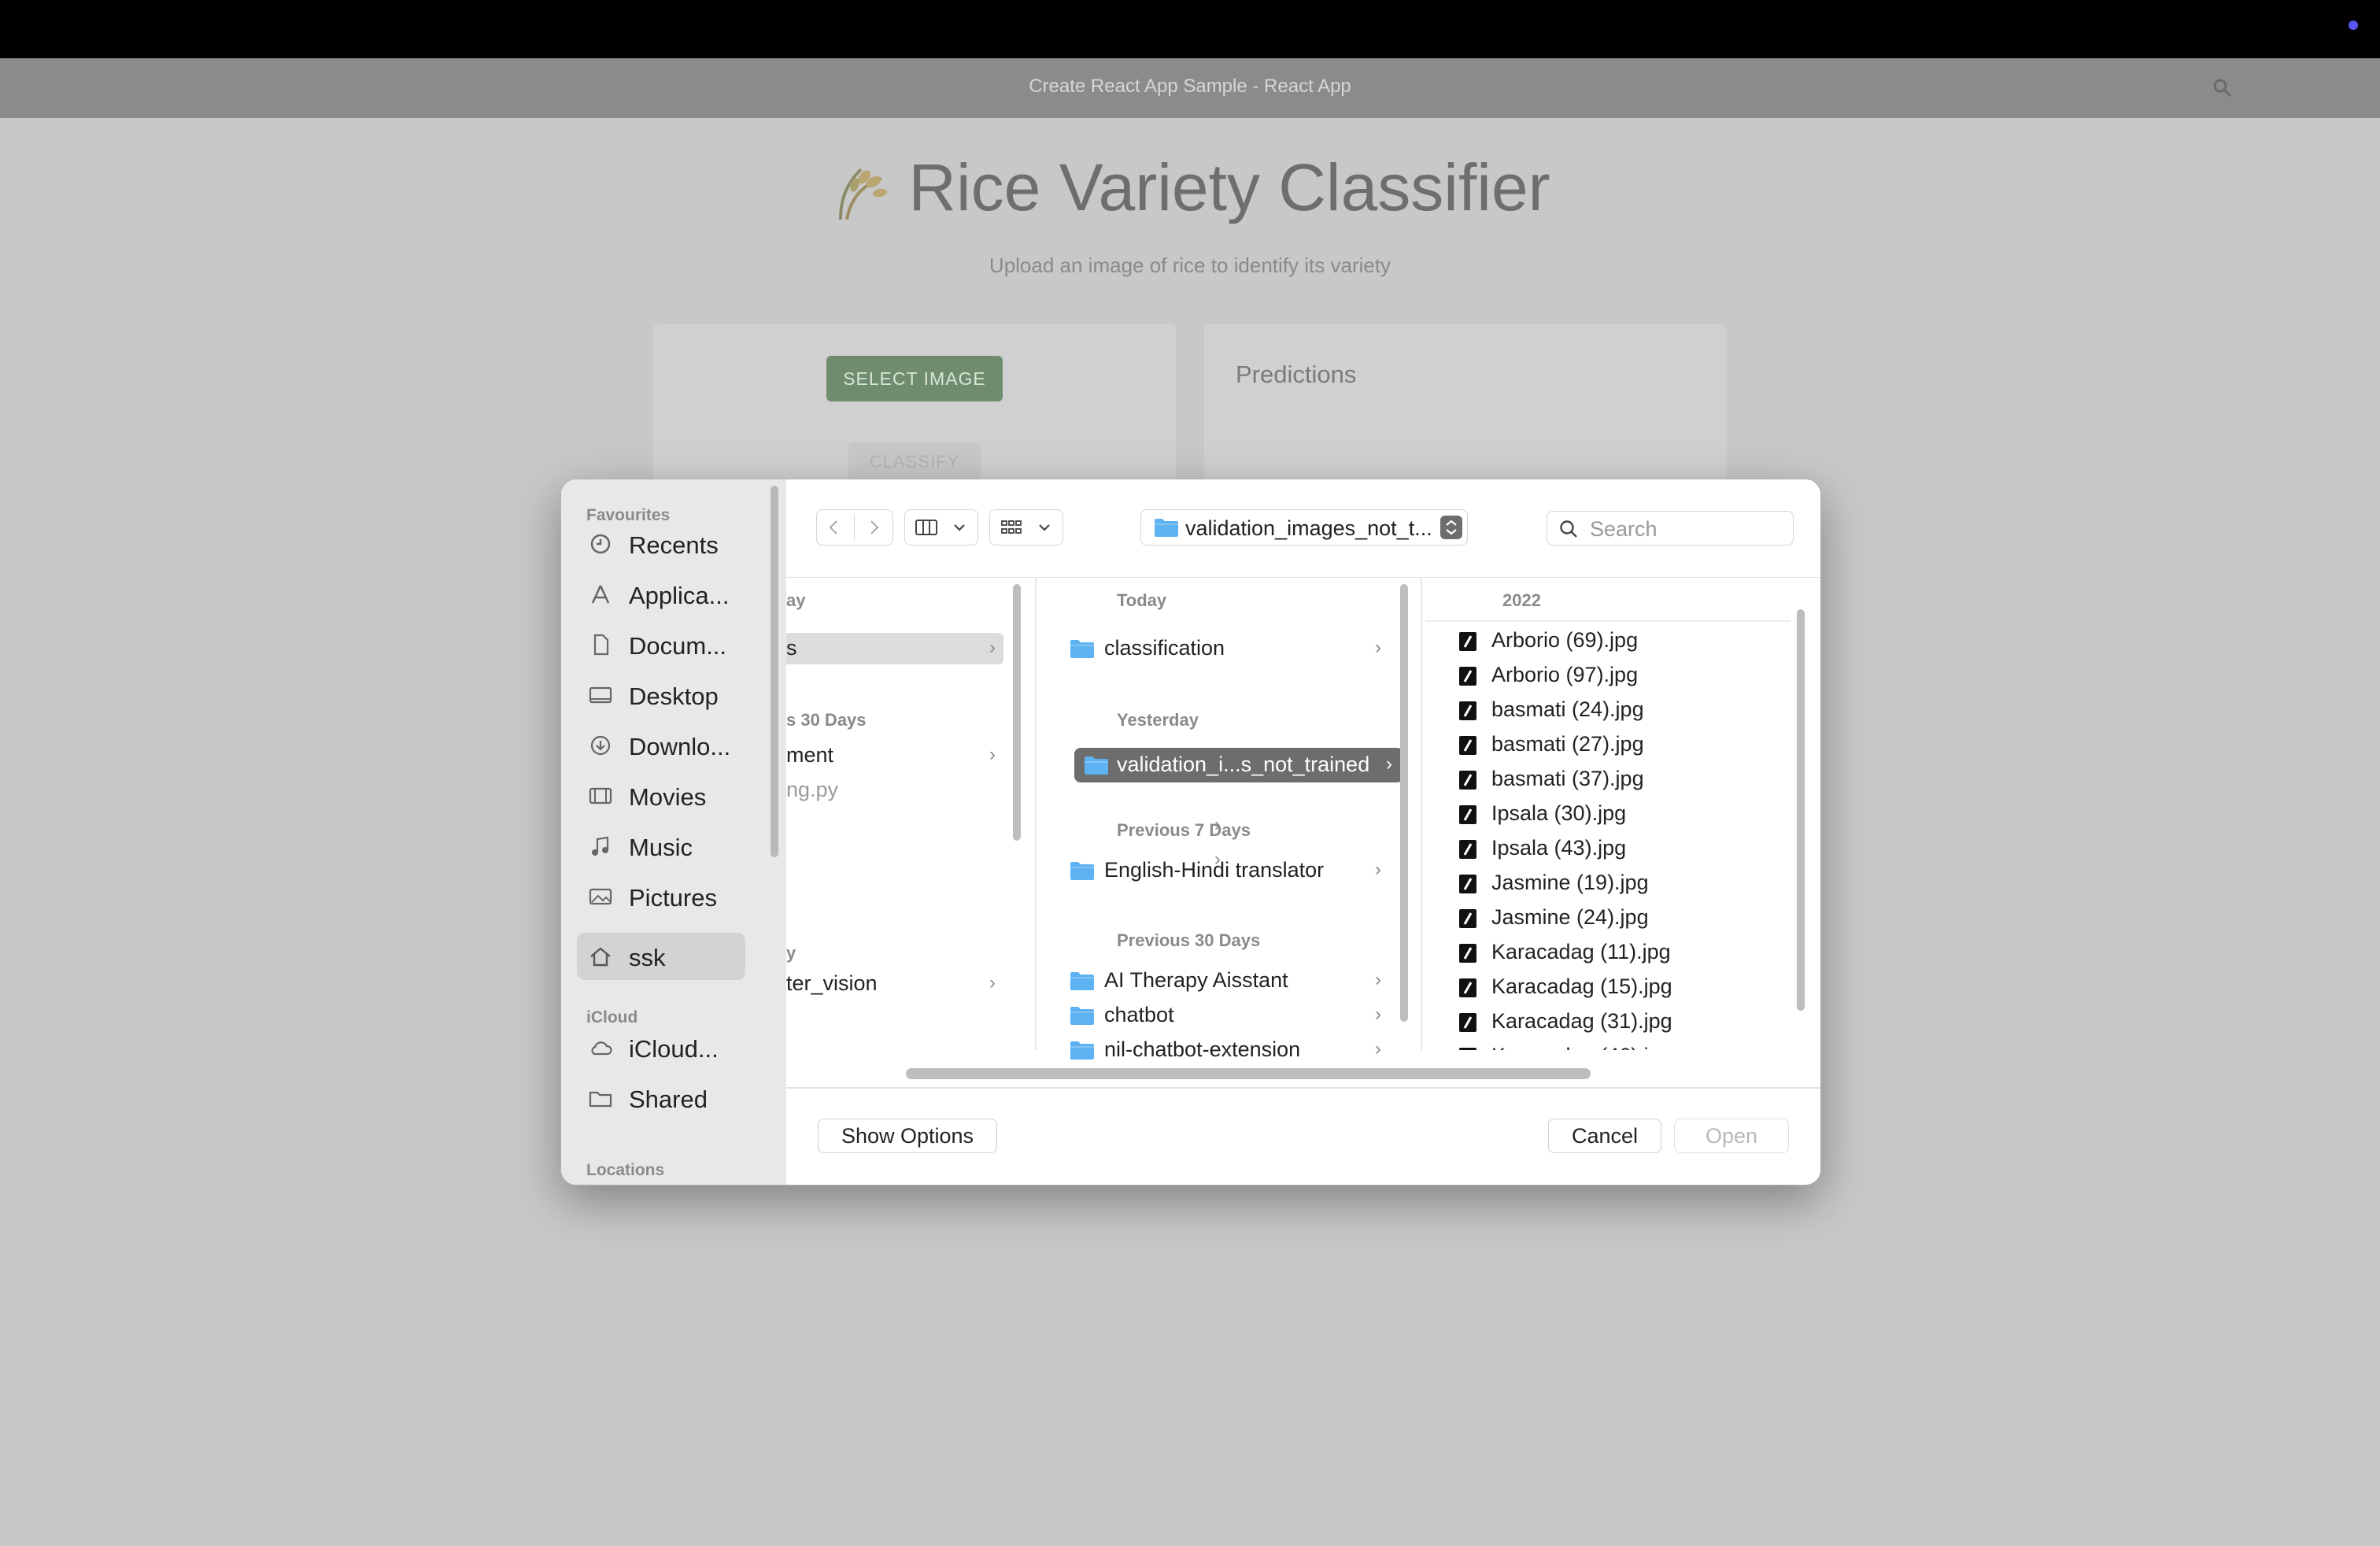 The height and width of the screenshot is (1546, 2380). I want to click on folder-row-nil-chatbot-label: nil-chatbot-extension ›, so click(1226, 1050).